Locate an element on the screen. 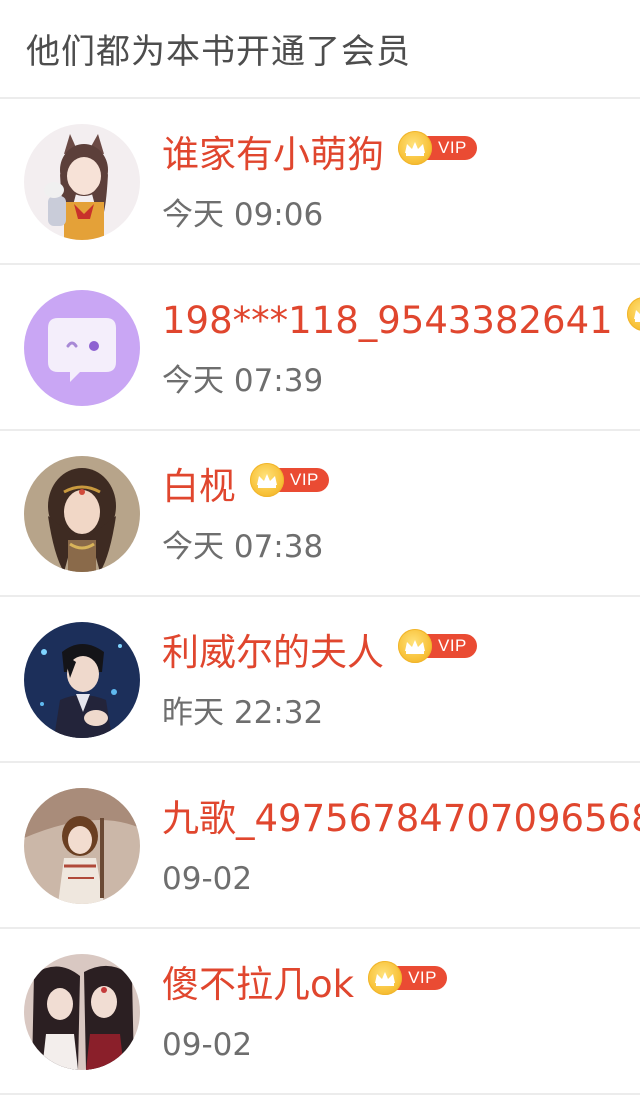 This screenshot has height=1095, width=640. doll-avatar-icon is located at coordinates (82, 846).